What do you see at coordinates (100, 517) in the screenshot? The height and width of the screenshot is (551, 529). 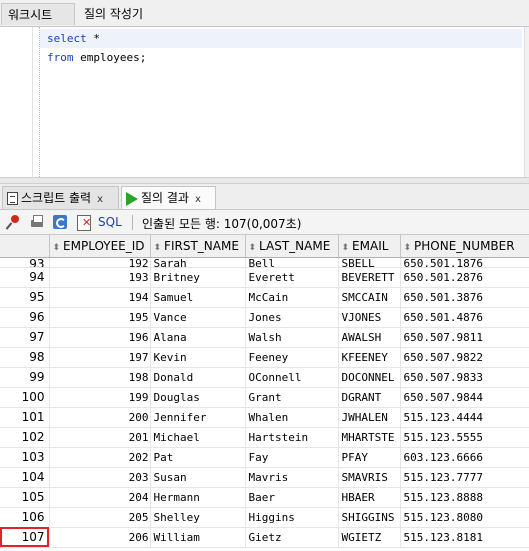 I see `cell-employee-id: 205` at bounding box center [100, 517].